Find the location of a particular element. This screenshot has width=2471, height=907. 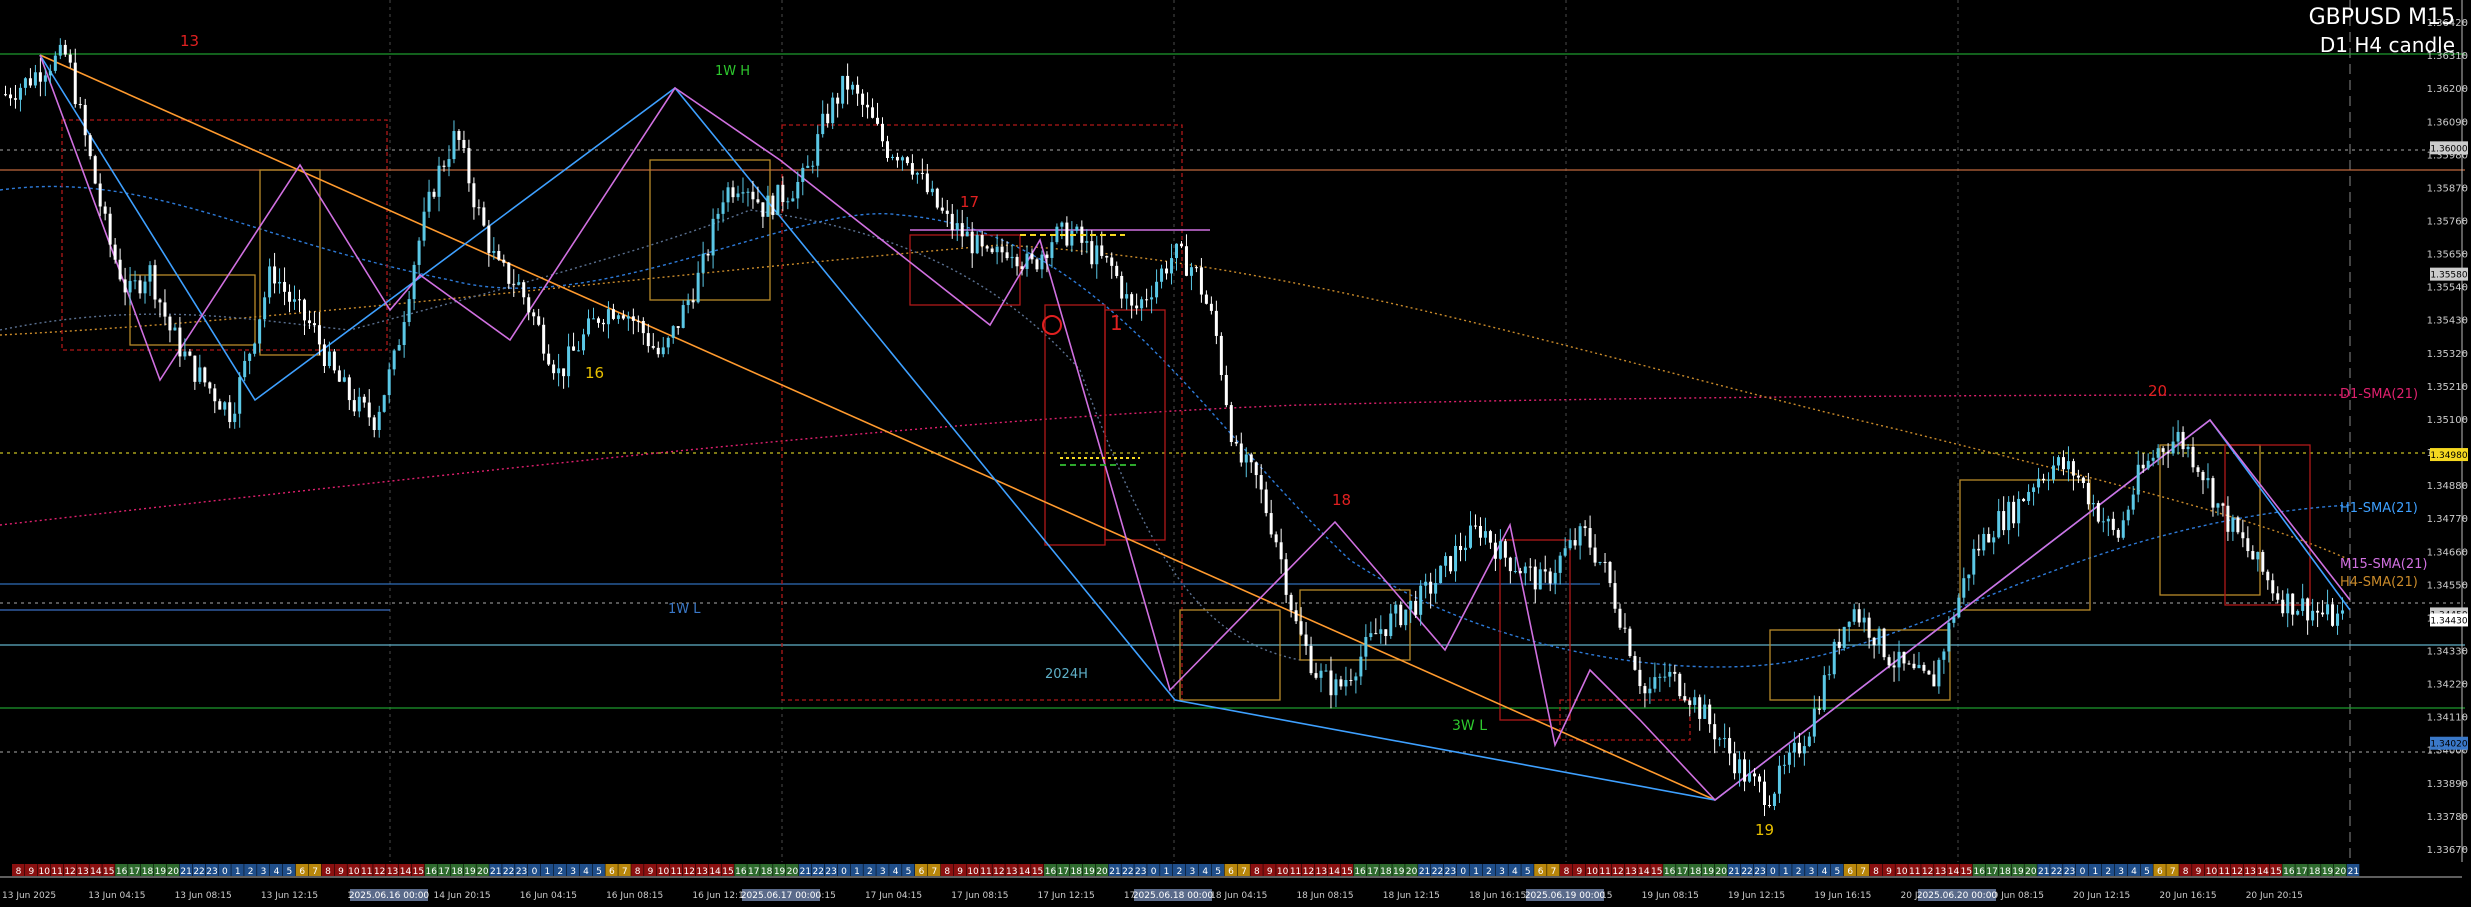

hour-label: 3 is located at coordinates (883, 872).